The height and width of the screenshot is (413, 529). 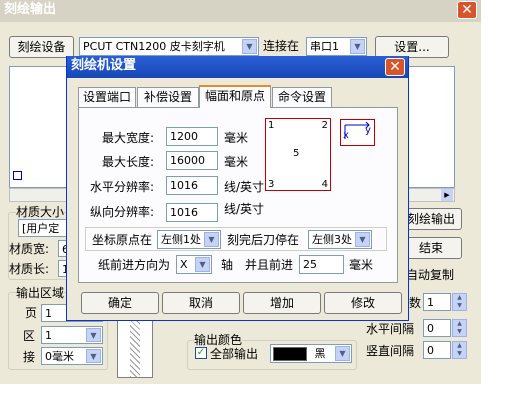 What do you see at coordinates (437, 302) in the screenshot?
I see `copies-input: 1` at bounding box center [437, 302].